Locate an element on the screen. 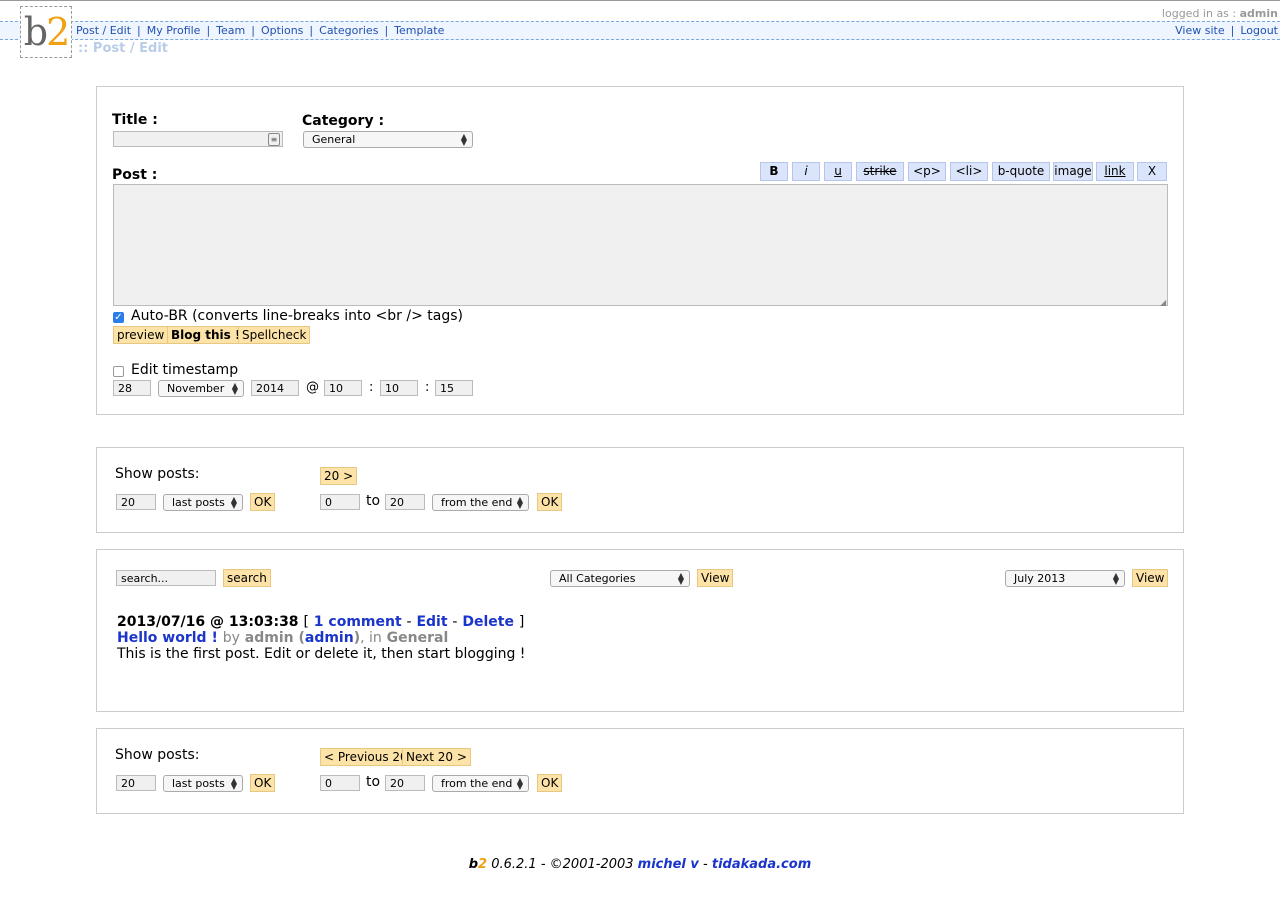 This screenshot has height=920, width=1280. footer-site-link: tidakada.com is located at coordinates (761, 864).